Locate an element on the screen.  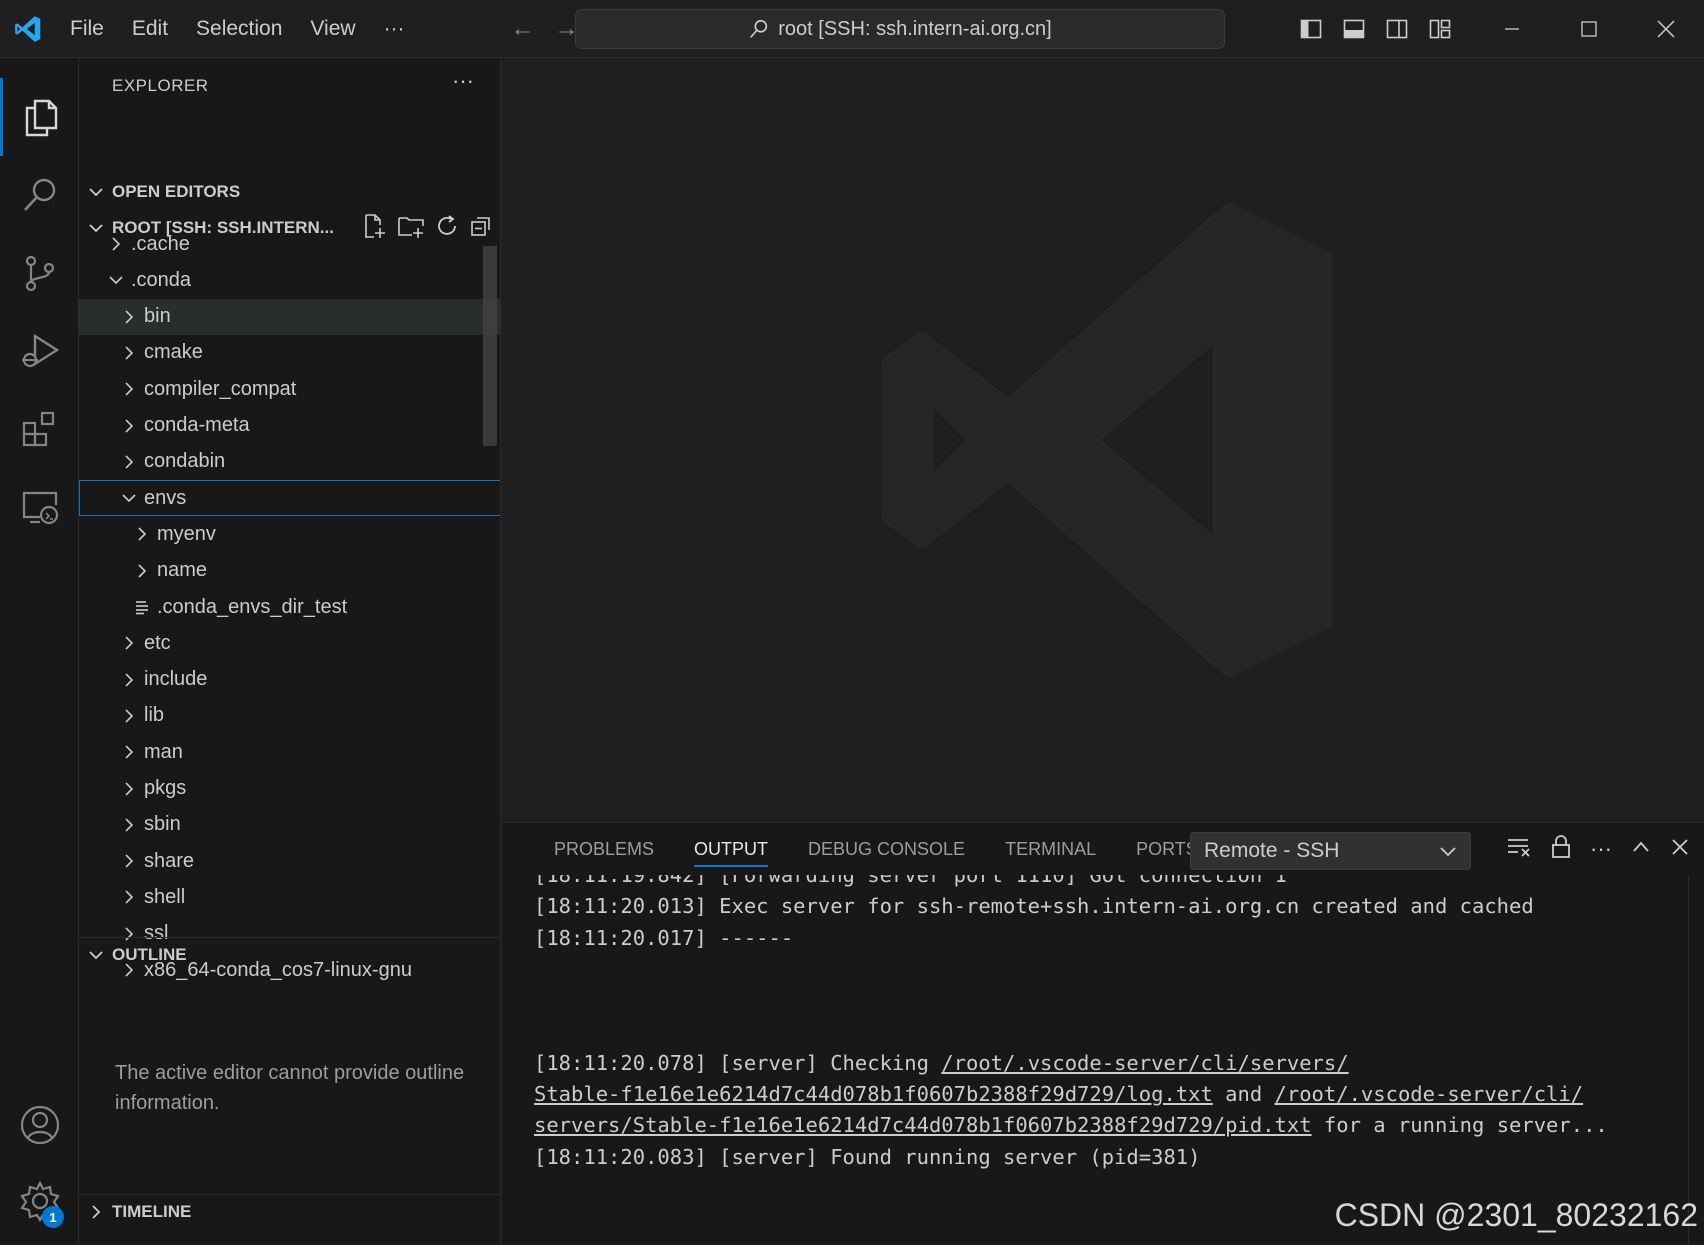
command-center: root [SSH: ssh.intern-ai.org.cn] is located at coordinates (900, 29).